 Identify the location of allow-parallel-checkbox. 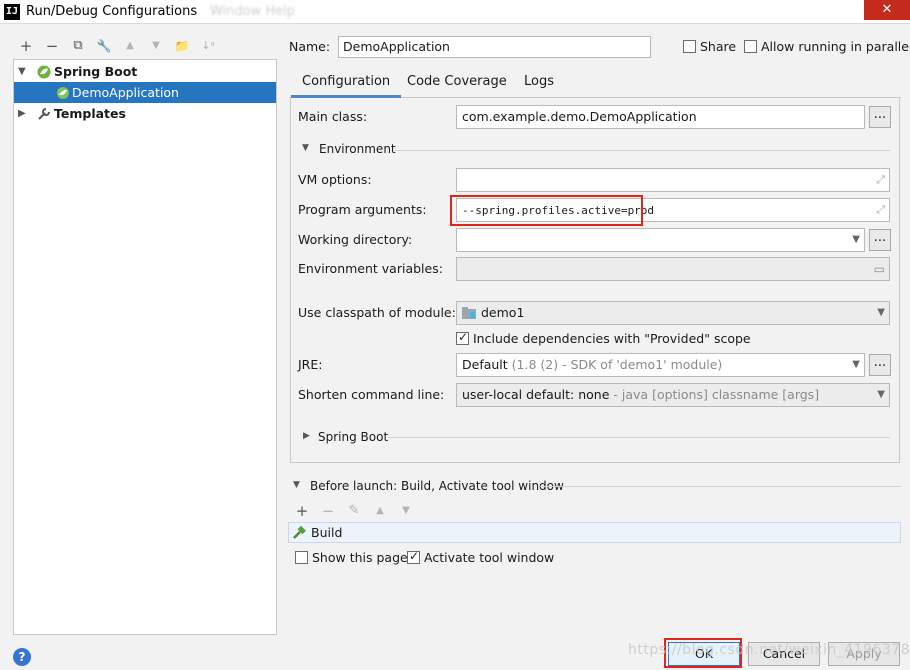
(750, 46).